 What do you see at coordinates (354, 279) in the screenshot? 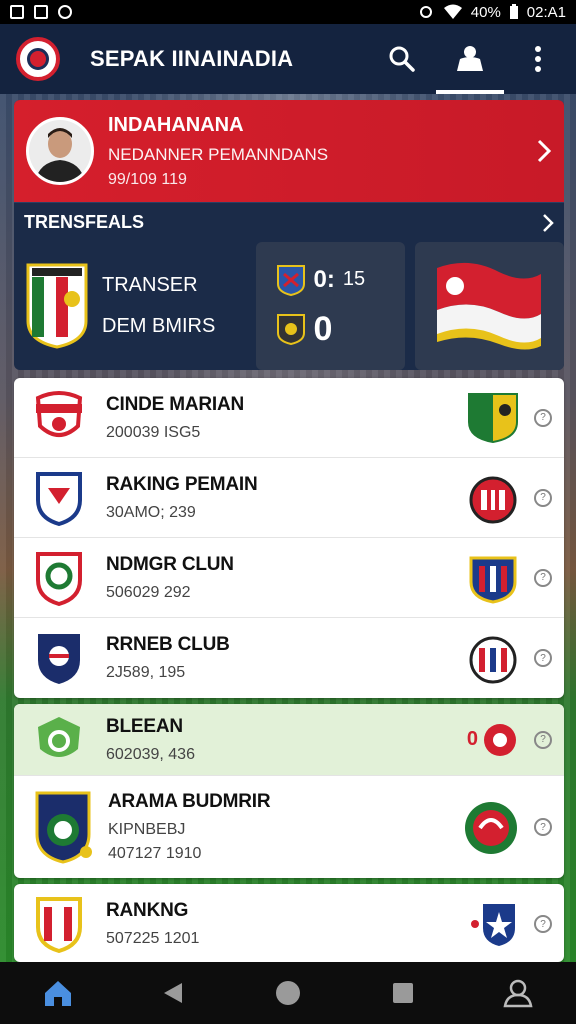
I see `score-top-extra: 15` at bounding box center [354, 279].